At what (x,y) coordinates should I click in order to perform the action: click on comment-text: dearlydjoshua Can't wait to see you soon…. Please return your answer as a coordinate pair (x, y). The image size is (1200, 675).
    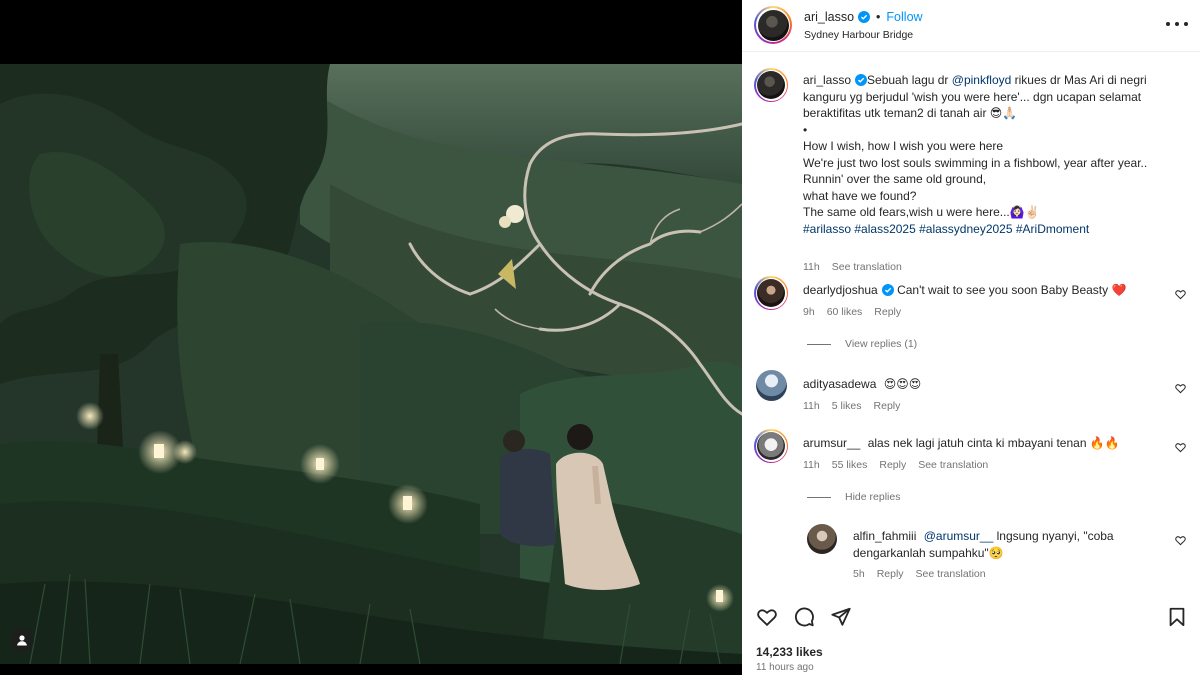
    Looking at the image, I should click on (965, 290).